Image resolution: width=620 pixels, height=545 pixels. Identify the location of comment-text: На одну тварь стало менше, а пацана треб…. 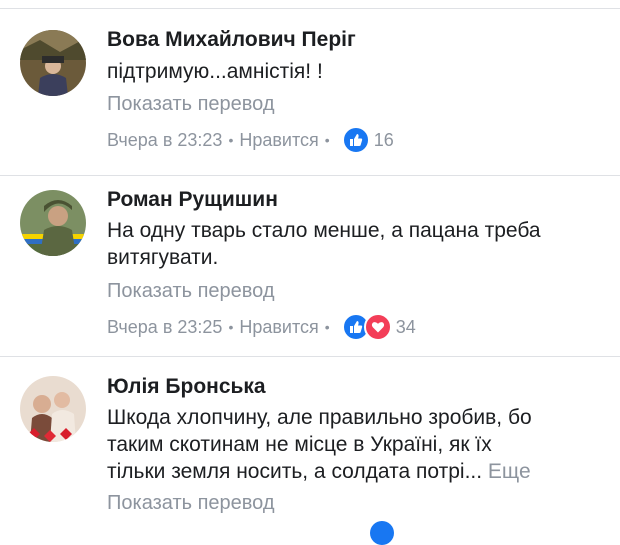
(357, 244).